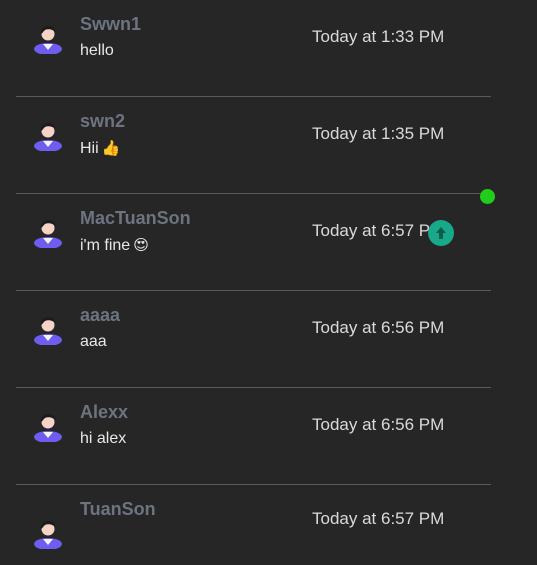 The width and height of the screenshot is (537, 565). I want to click on sender-name: swn2, so click(103, 121).